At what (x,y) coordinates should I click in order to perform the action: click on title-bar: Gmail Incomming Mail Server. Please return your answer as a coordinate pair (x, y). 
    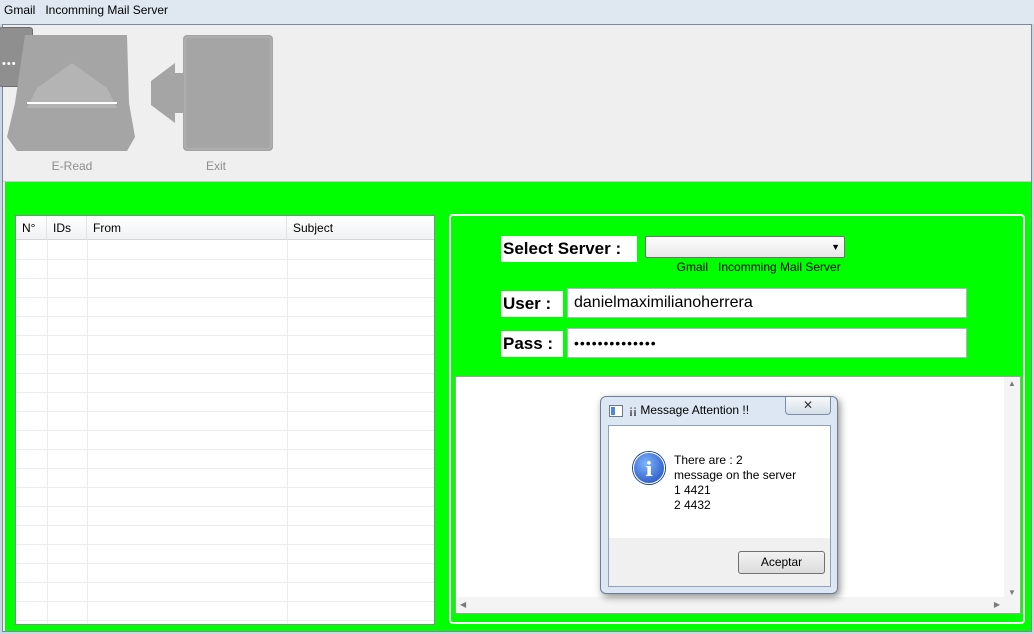
    Looking at the image, I should click on (517, 12).